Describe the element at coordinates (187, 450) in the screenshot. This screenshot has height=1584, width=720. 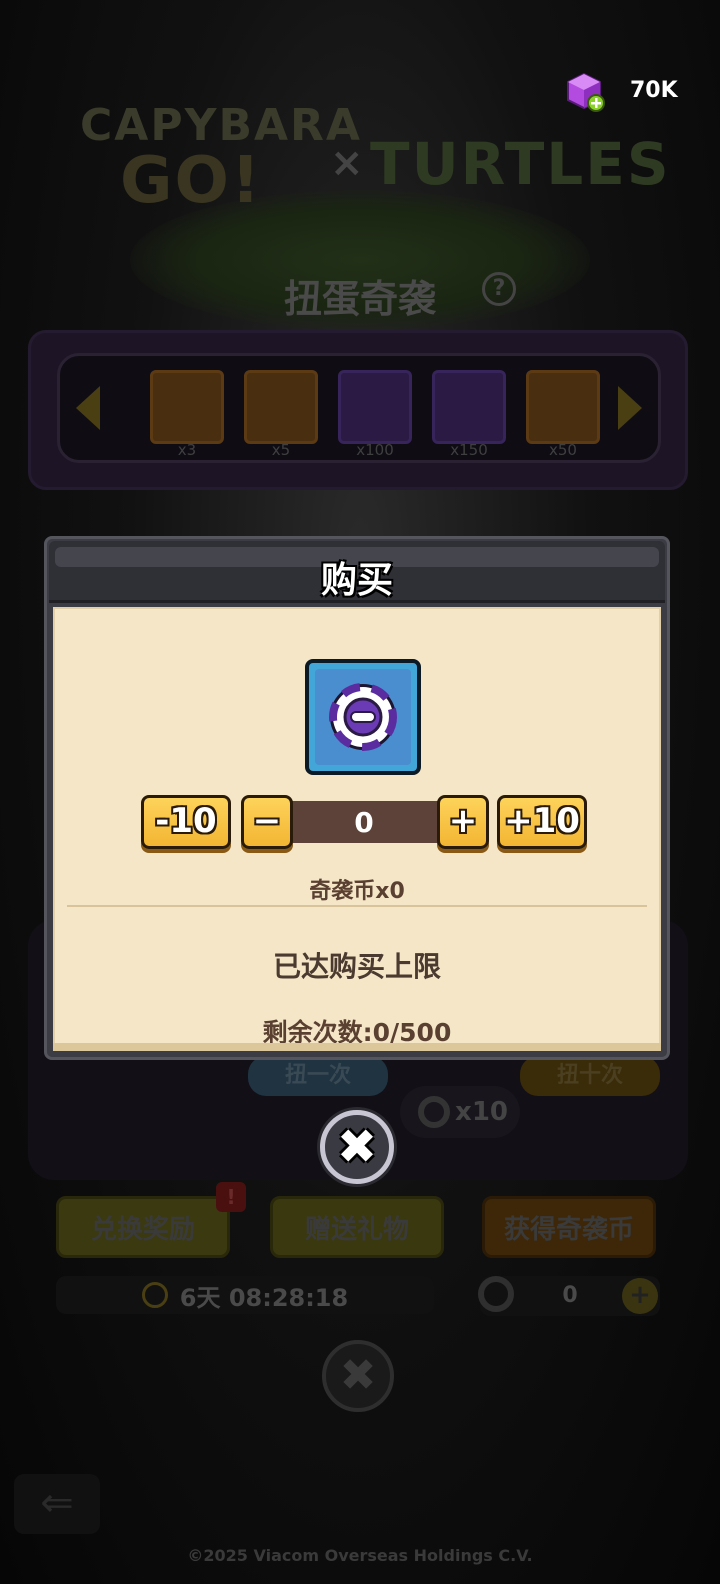
I see `reward-count: x3` at that location.